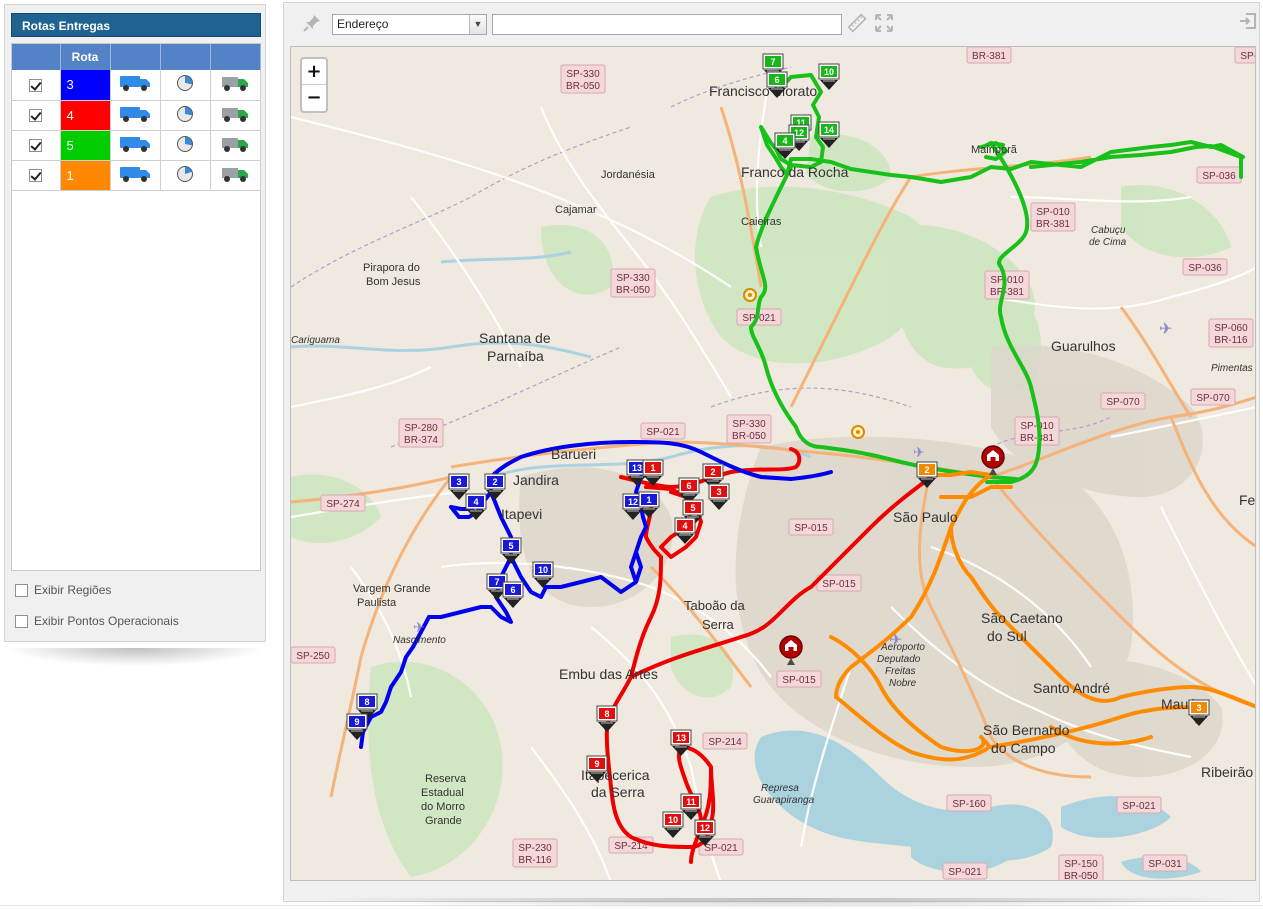  Describe the element at coordinates (799, 679) in the screenshot. I see `highway-shield: SP-015` at that location.